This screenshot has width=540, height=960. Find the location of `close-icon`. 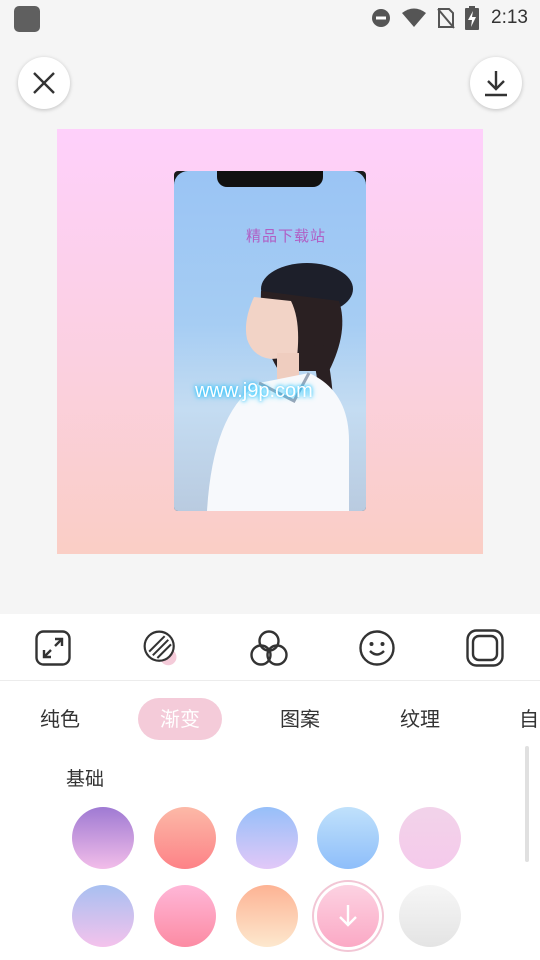

close-icon is located at coordinates (44, 83).